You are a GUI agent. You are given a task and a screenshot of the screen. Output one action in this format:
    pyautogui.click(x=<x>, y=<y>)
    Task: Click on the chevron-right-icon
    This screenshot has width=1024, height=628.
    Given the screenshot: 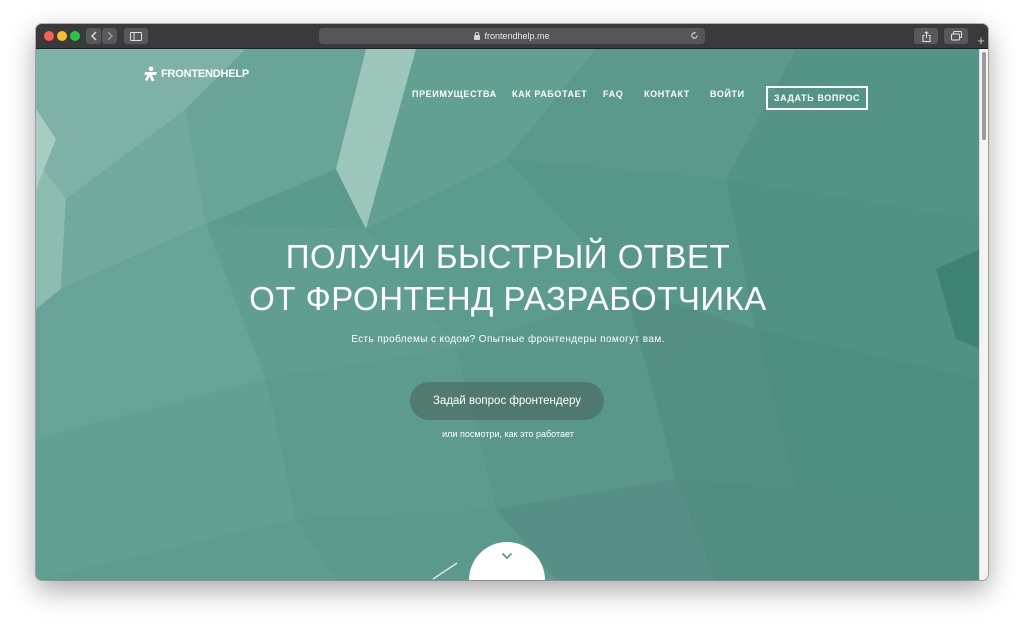 What is the action you would take?
    pyautogui.click(x=110, y=36)
    